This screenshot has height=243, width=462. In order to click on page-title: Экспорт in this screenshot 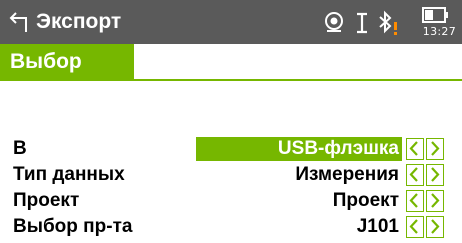, I will do `click(79, 21)`.